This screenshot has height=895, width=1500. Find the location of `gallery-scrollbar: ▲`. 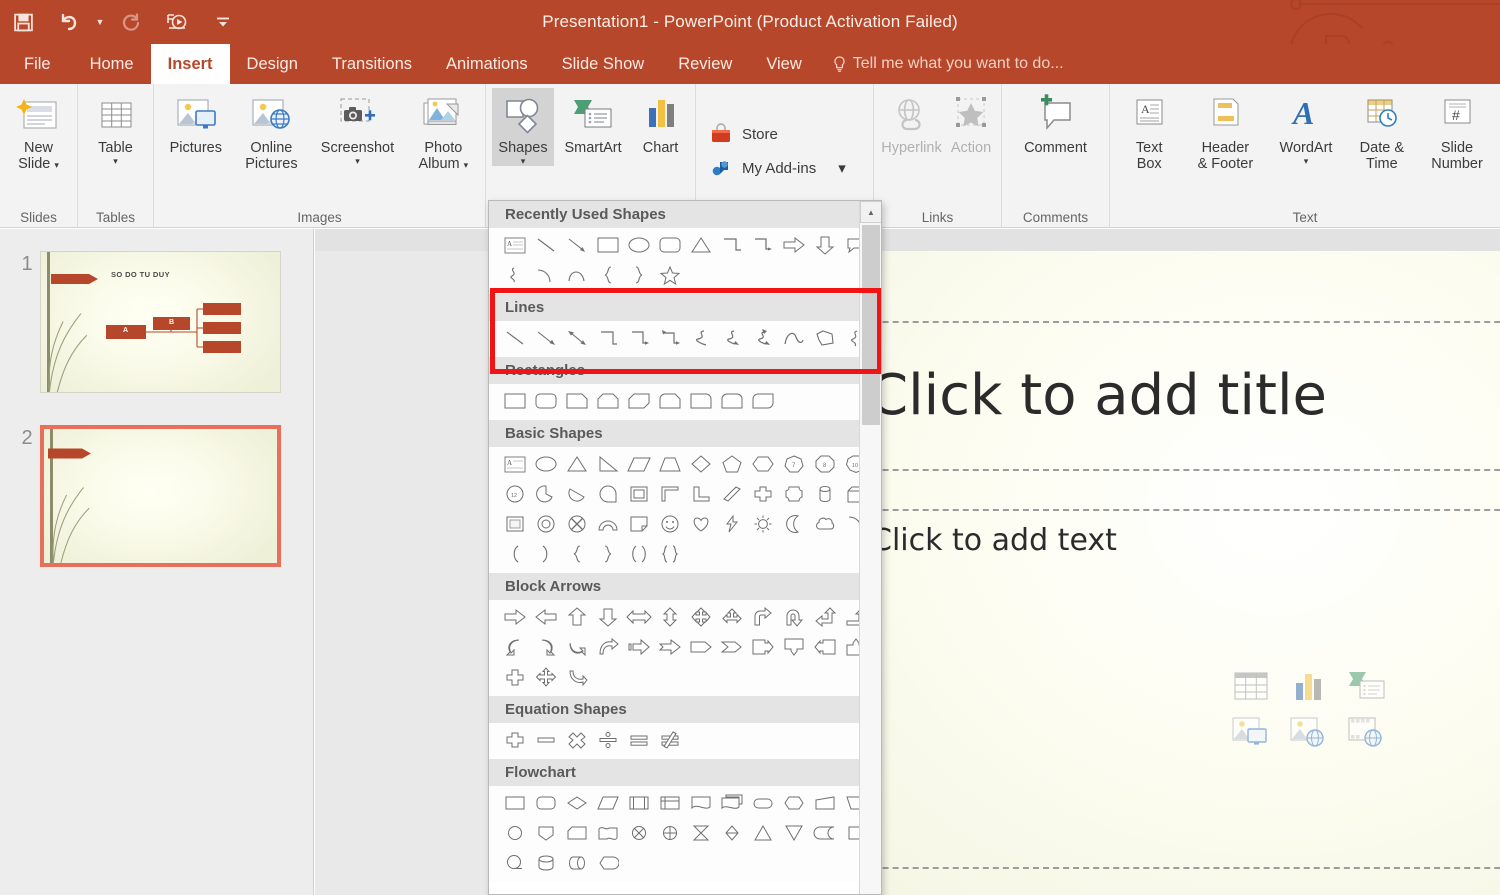

gallery-scrollbar: ▲ is located at coordinates (870, 547).